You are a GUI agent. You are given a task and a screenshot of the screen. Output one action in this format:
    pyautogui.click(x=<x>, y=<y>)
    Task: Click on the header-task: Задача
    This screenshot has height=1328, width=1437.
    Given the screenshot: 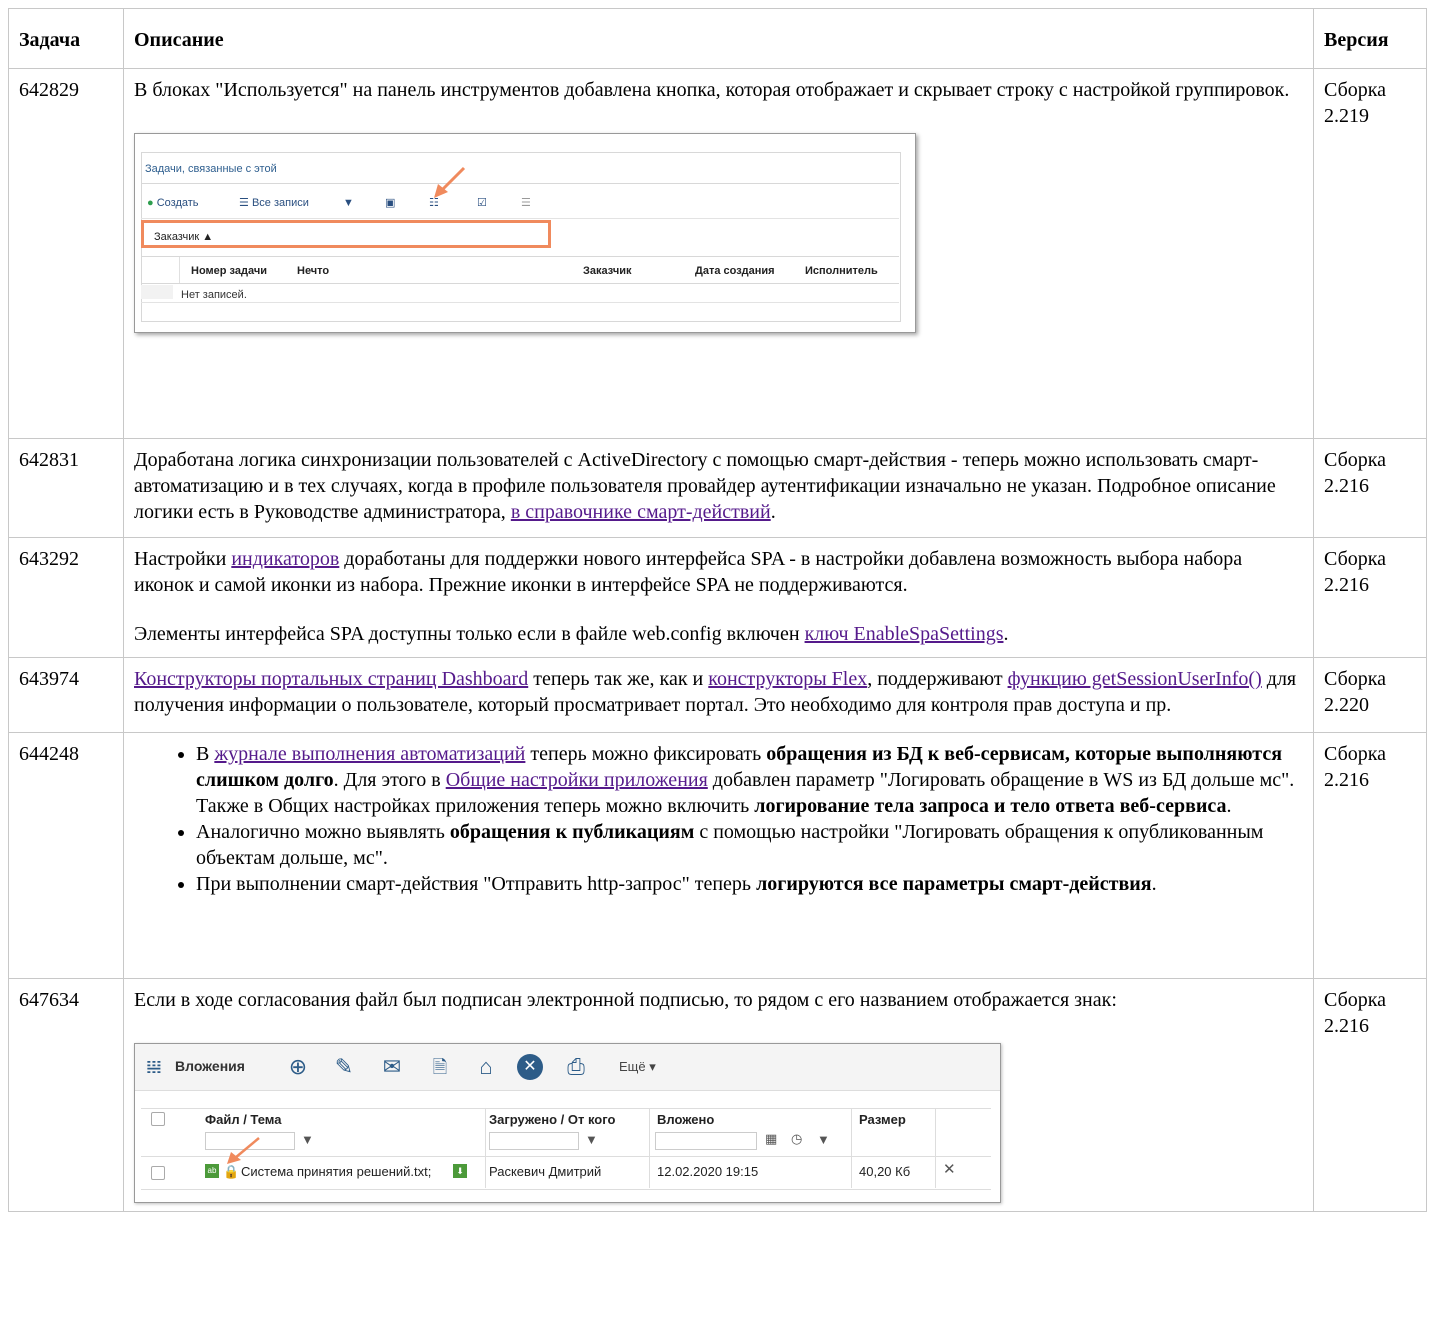 What is the action you would take?
    pyautogui.click(x=66, y=38)
    